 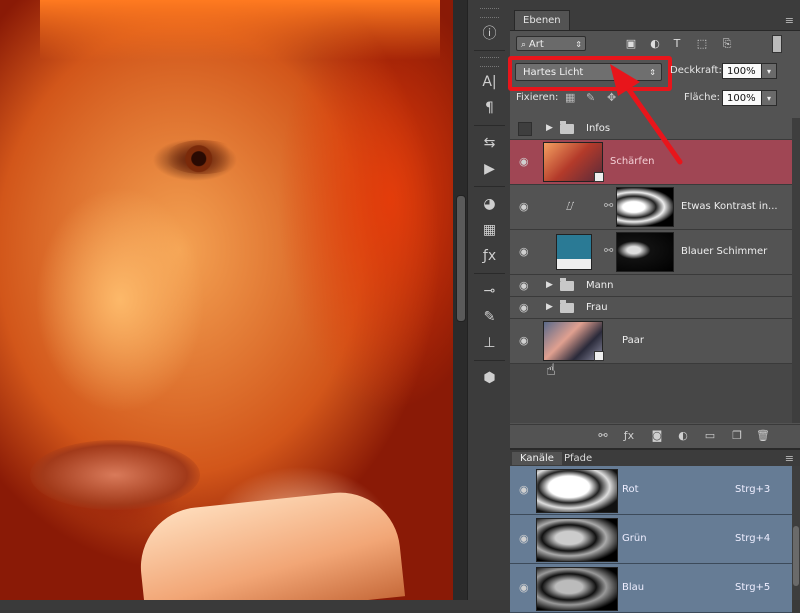 What do you see at coordinates (461, 258) in the screenshot?
I see `canvas-scroll-thumb` at bounding box center [461, 258].